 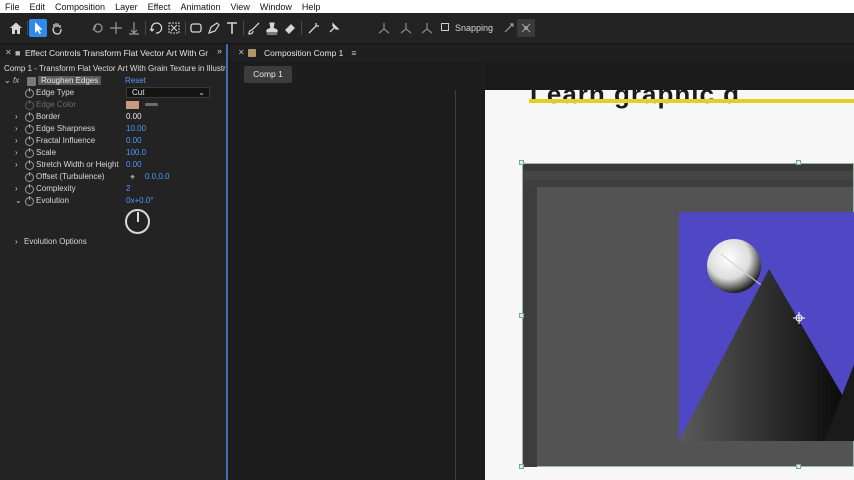 I want to click on edge-color-row: Edge Color, so click(x=113, y=106).